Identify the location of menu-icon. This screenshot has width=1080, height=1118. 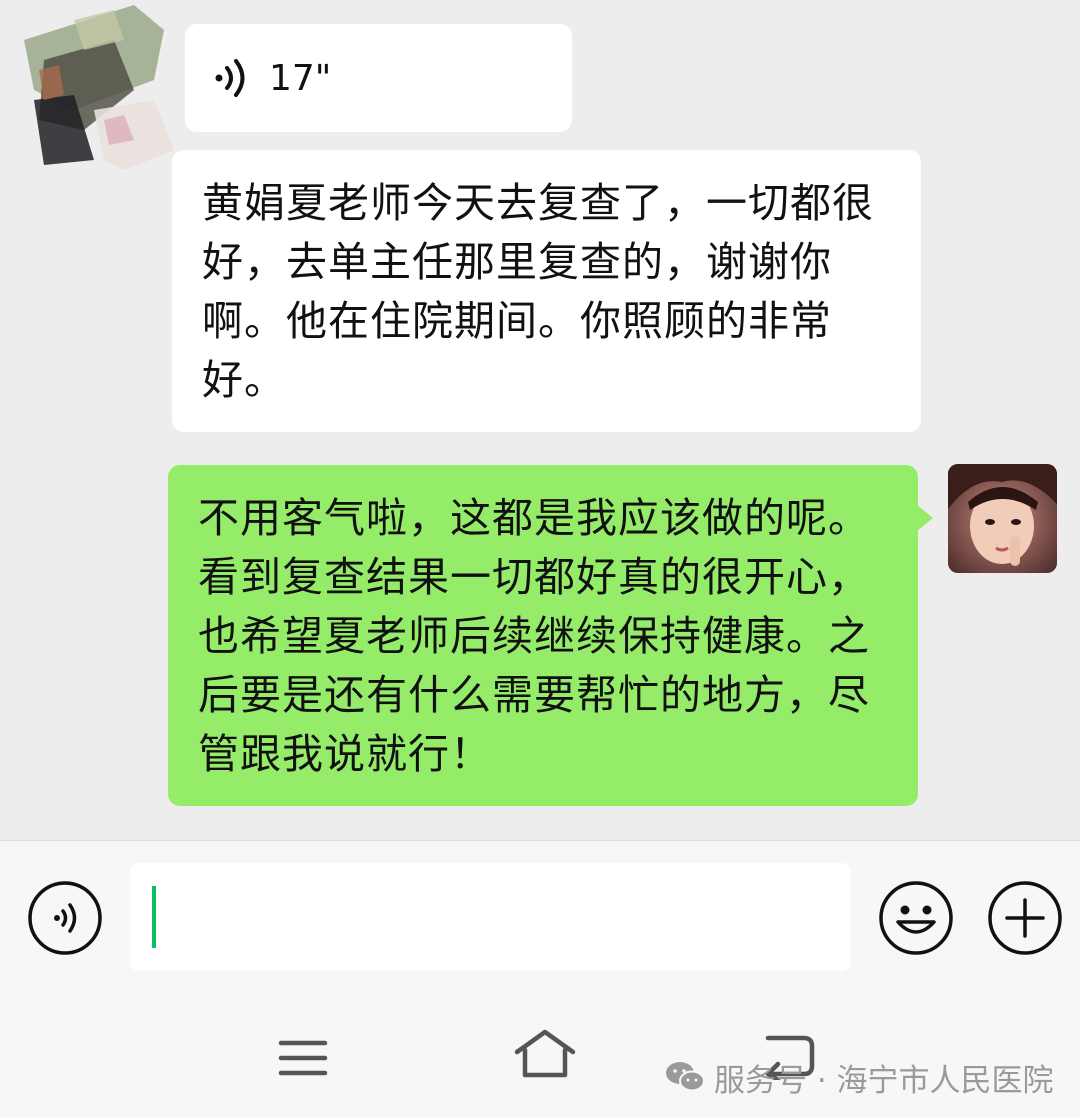
(303, 1058).